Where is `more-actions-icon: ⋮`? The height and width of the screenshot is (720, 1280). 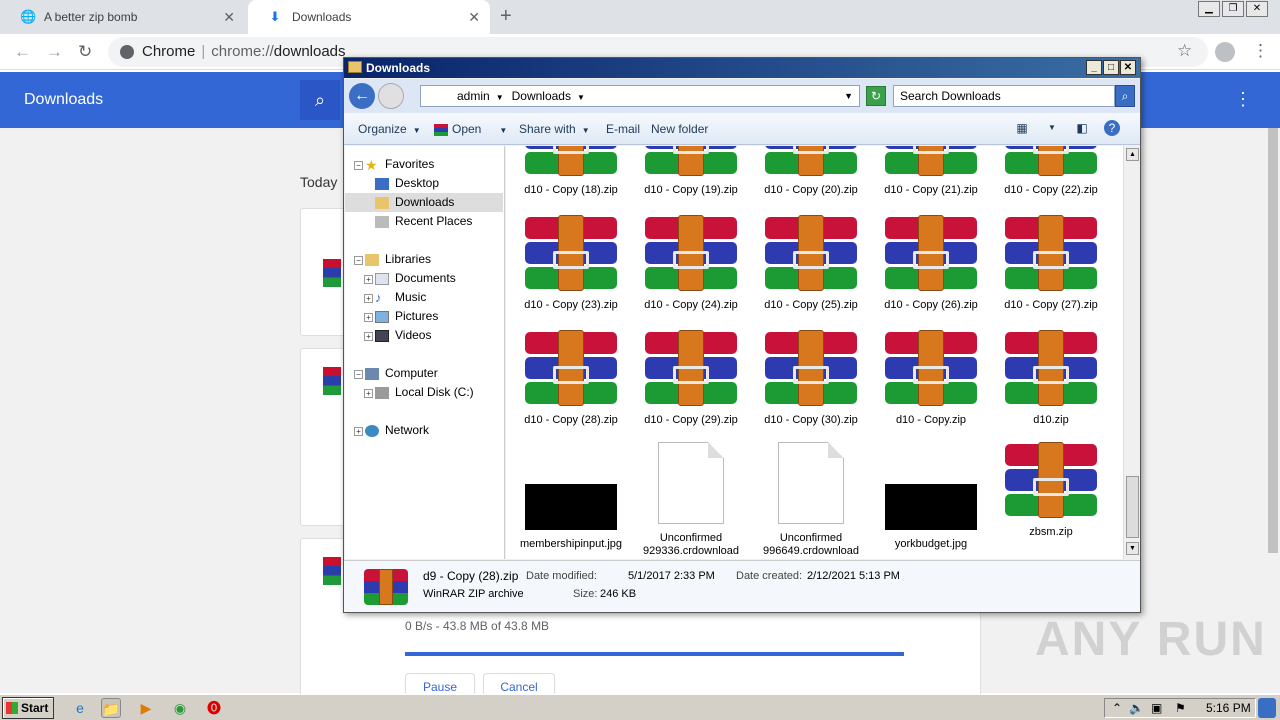
more-actions-icon: ⋮ is located at coordinates (1243, 99).